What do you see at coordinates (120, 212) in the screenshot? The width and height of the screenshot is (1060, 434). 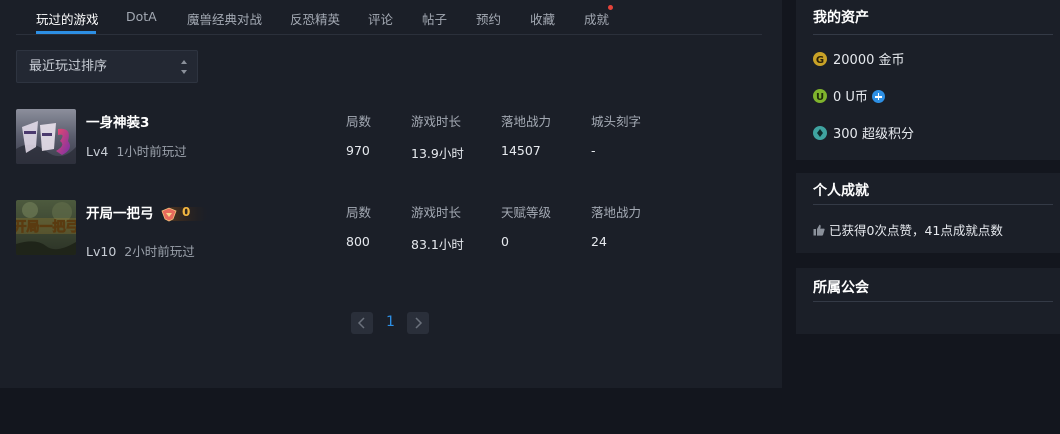 I see `game-title: 开局一把弓` at bounding box center [120, 212].